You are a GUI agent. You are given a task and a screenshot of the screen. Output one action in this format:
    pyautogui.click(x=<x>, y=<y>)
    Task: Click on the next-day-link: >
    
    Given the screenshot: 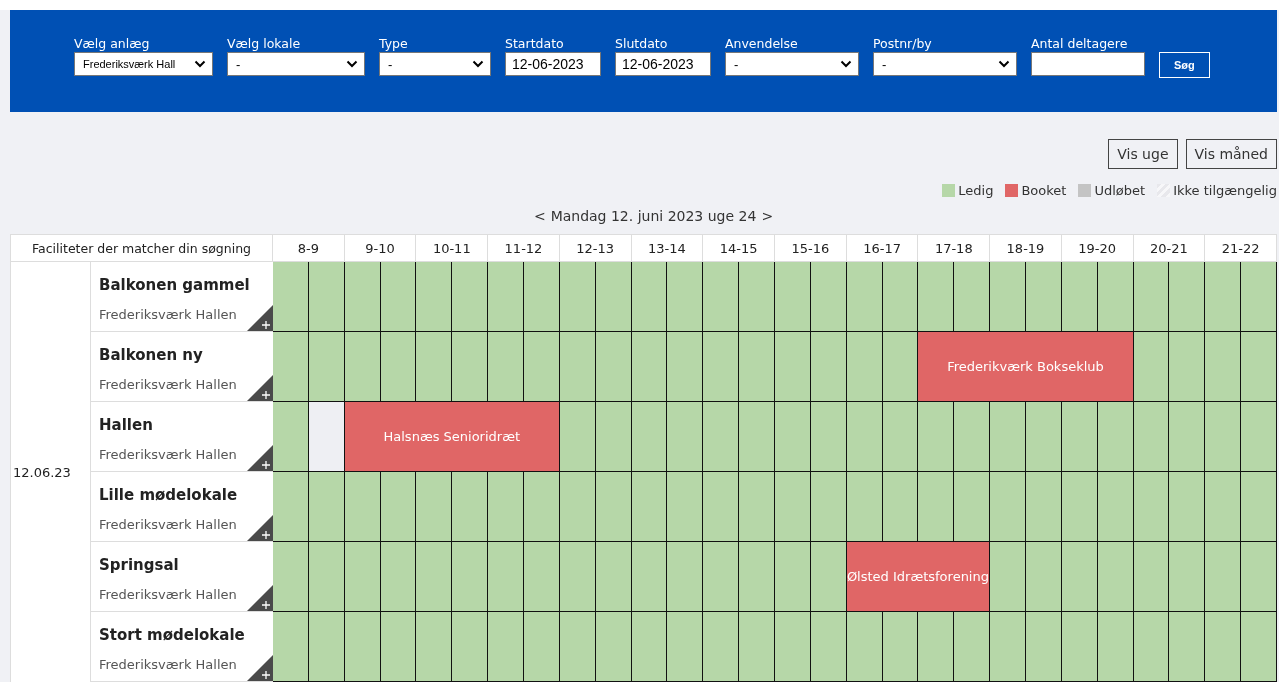 What is the action you would take?
    pyautogui.click(x=767, y=216)
    